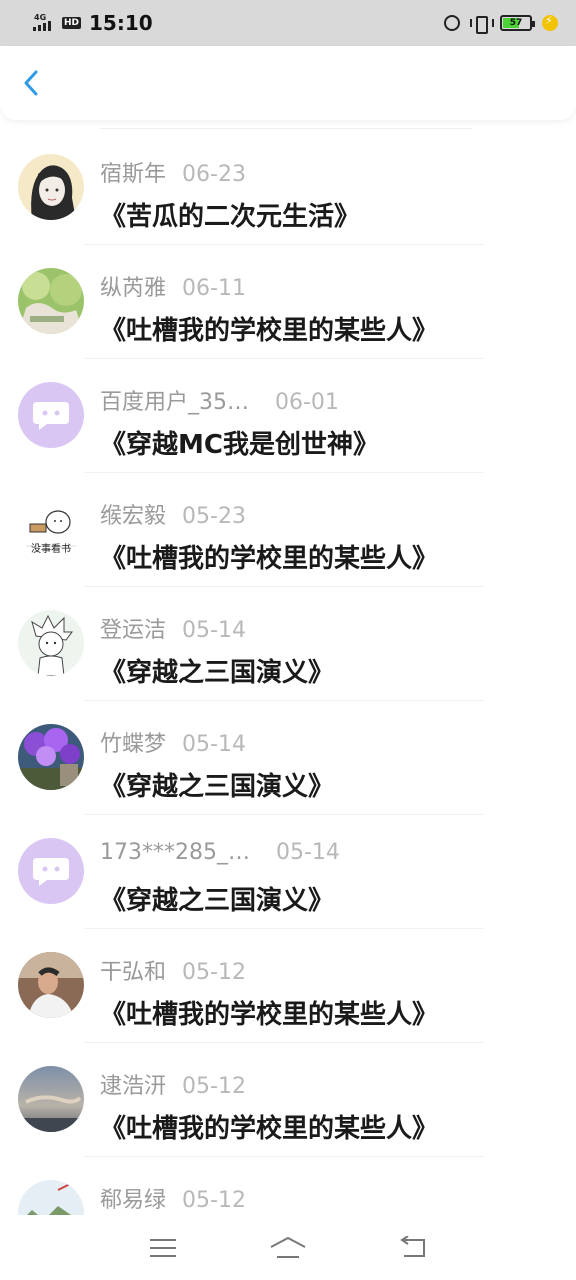 This screenshot has width=576, height=1280. Describe the element at coordinates (452, 23) in the screenshot. I see `alarm-icon` at that location.